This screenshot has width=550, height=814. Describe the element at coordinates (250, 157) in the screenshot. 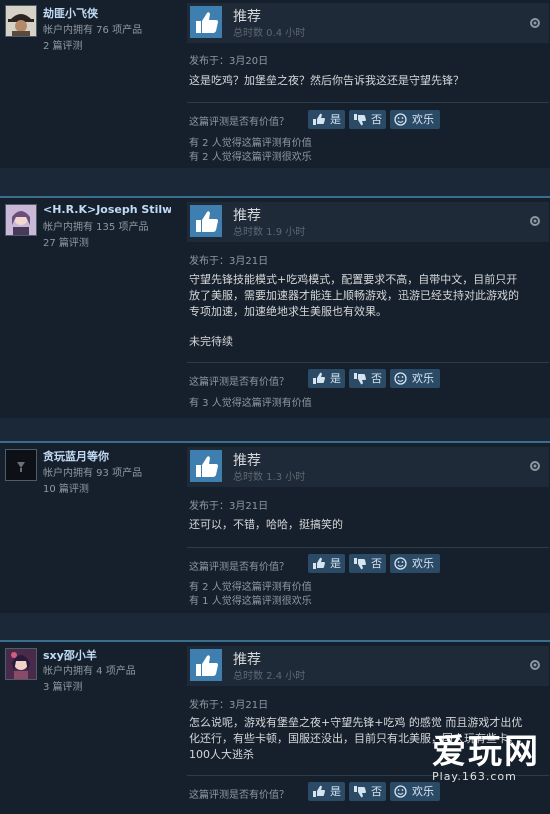

I see `vote-line: 有 2 人觉得这篇评测很欢乐` at that location.